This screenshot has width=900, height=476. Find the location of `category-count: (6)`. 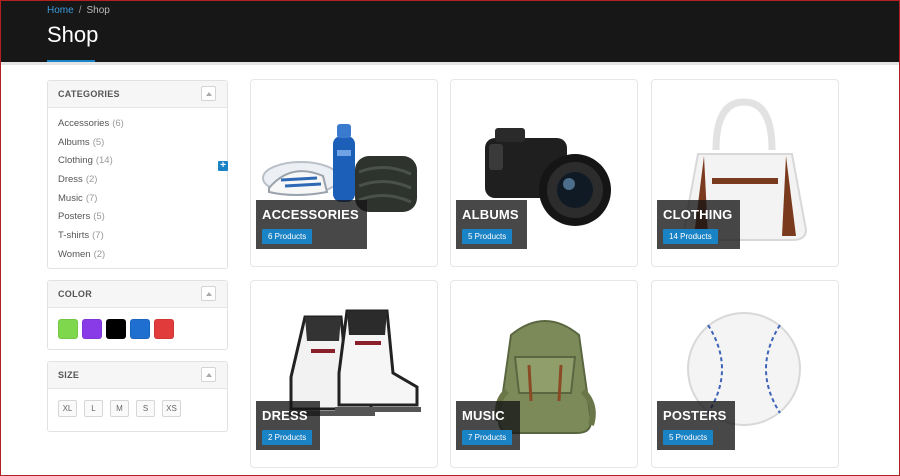

category-count: (6) is located at coordinates (118, 123).